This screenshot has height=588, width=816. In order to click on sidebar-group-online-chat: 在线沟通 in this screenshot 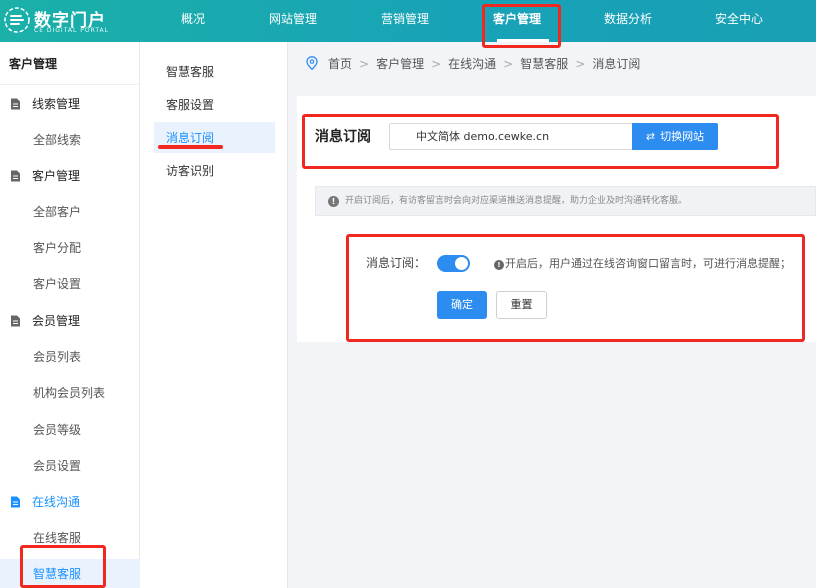, I will do `click(45, 502)`.